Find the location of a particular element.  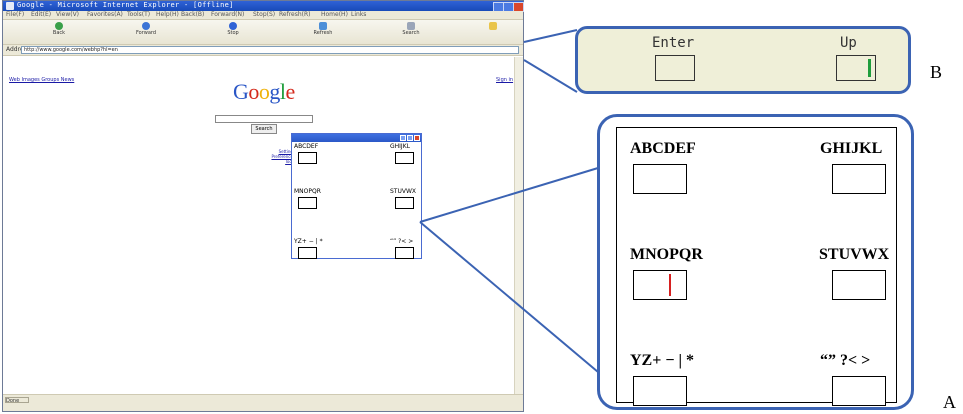

popup-key-label: STUVWX is located at coordinates (403, 191).